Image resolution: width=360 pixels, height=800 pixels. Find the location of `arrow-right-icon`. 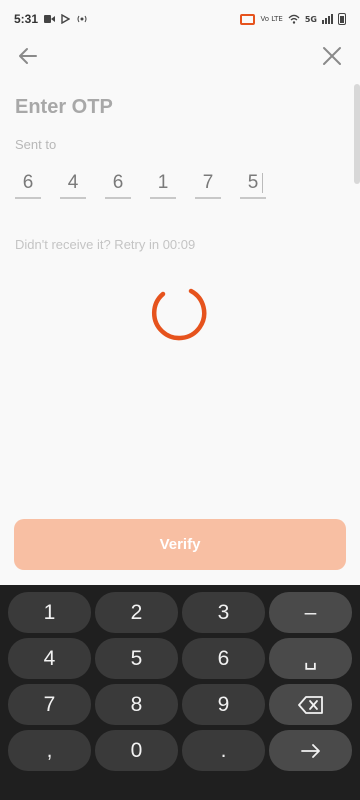

arrow-right-icon is located at coordinates (310, 750).